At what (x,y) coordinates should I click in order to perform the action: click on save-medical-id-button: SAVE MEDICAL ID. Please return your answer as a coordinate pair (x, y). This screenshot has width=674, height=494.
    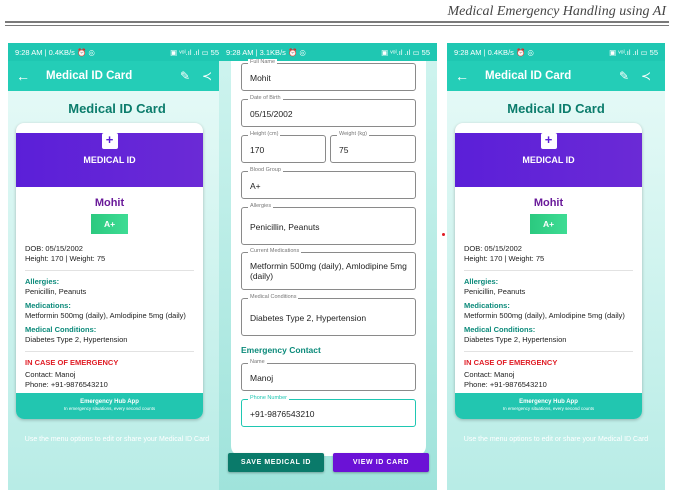
    Looking at the image, I should click on (276, 462).